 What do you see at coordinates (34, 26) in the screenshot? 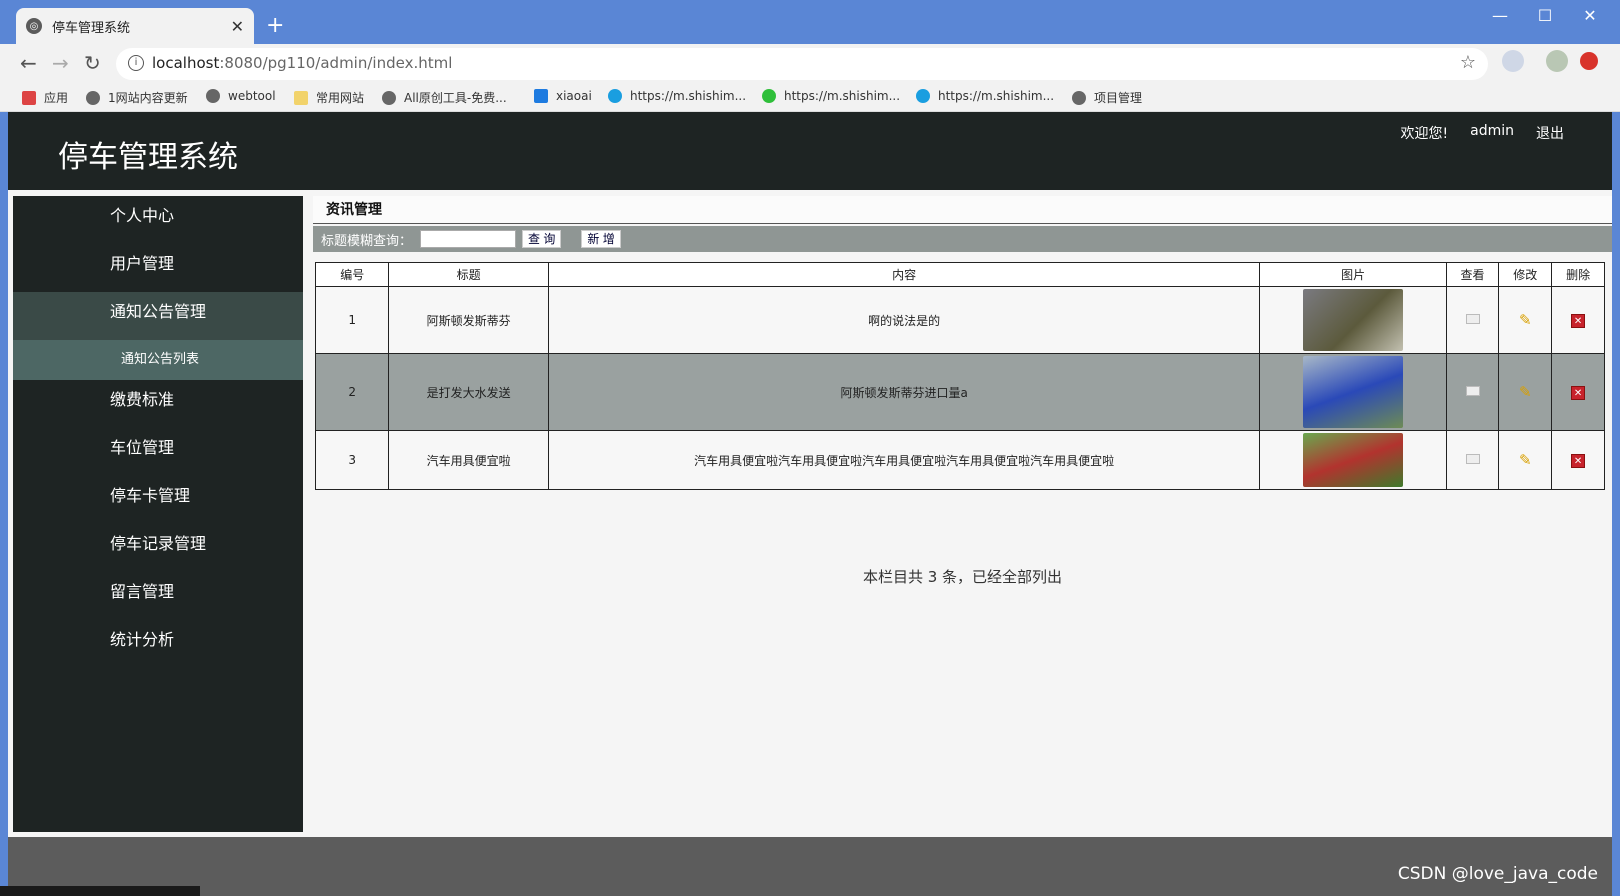
I see `globe-icon: ◎` at bounding box center [34, 26].